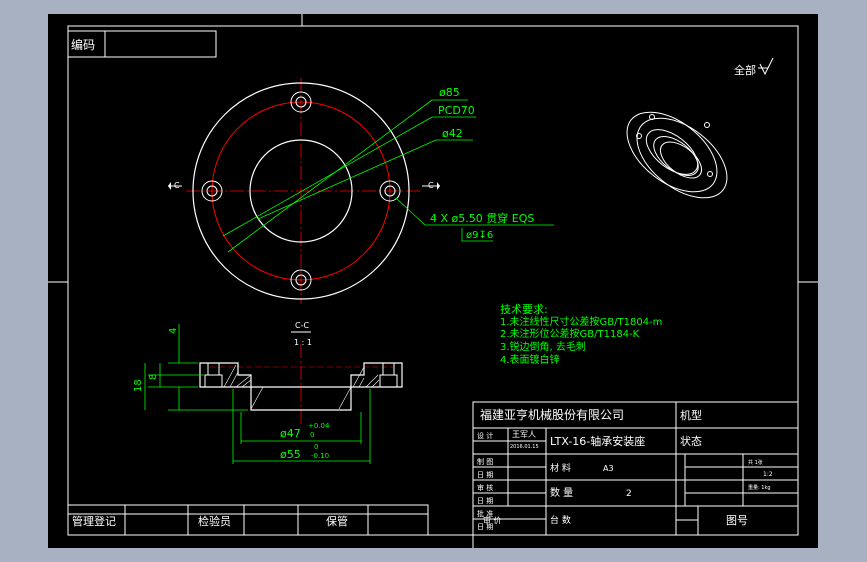 The height and width of the screenshot is (562, 867). I want to click on sheet-label: 共 1张, so click(755, 462).